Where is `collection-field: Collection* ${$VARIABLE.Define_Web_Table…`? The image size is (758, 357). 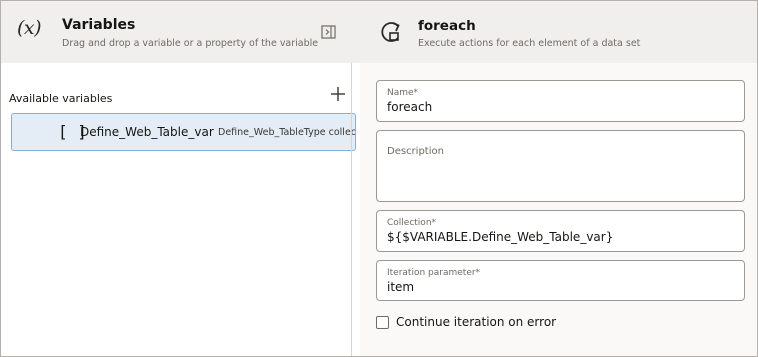 collection-field: Collection* ${$VARIABLE.Define_Web_Table… is located at coordinates (560, 231).